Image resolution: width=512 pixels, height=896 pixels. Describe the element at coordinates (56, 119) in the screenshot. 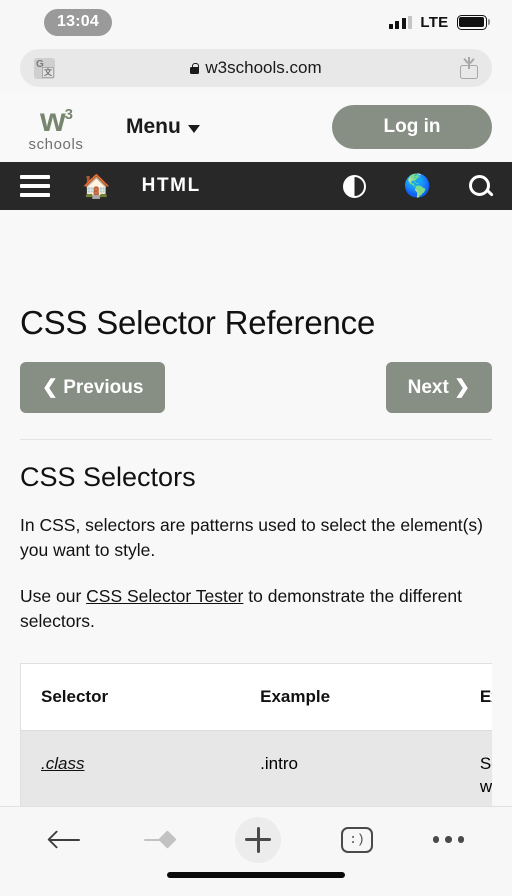

I see `logo-mark: w3` at that location.